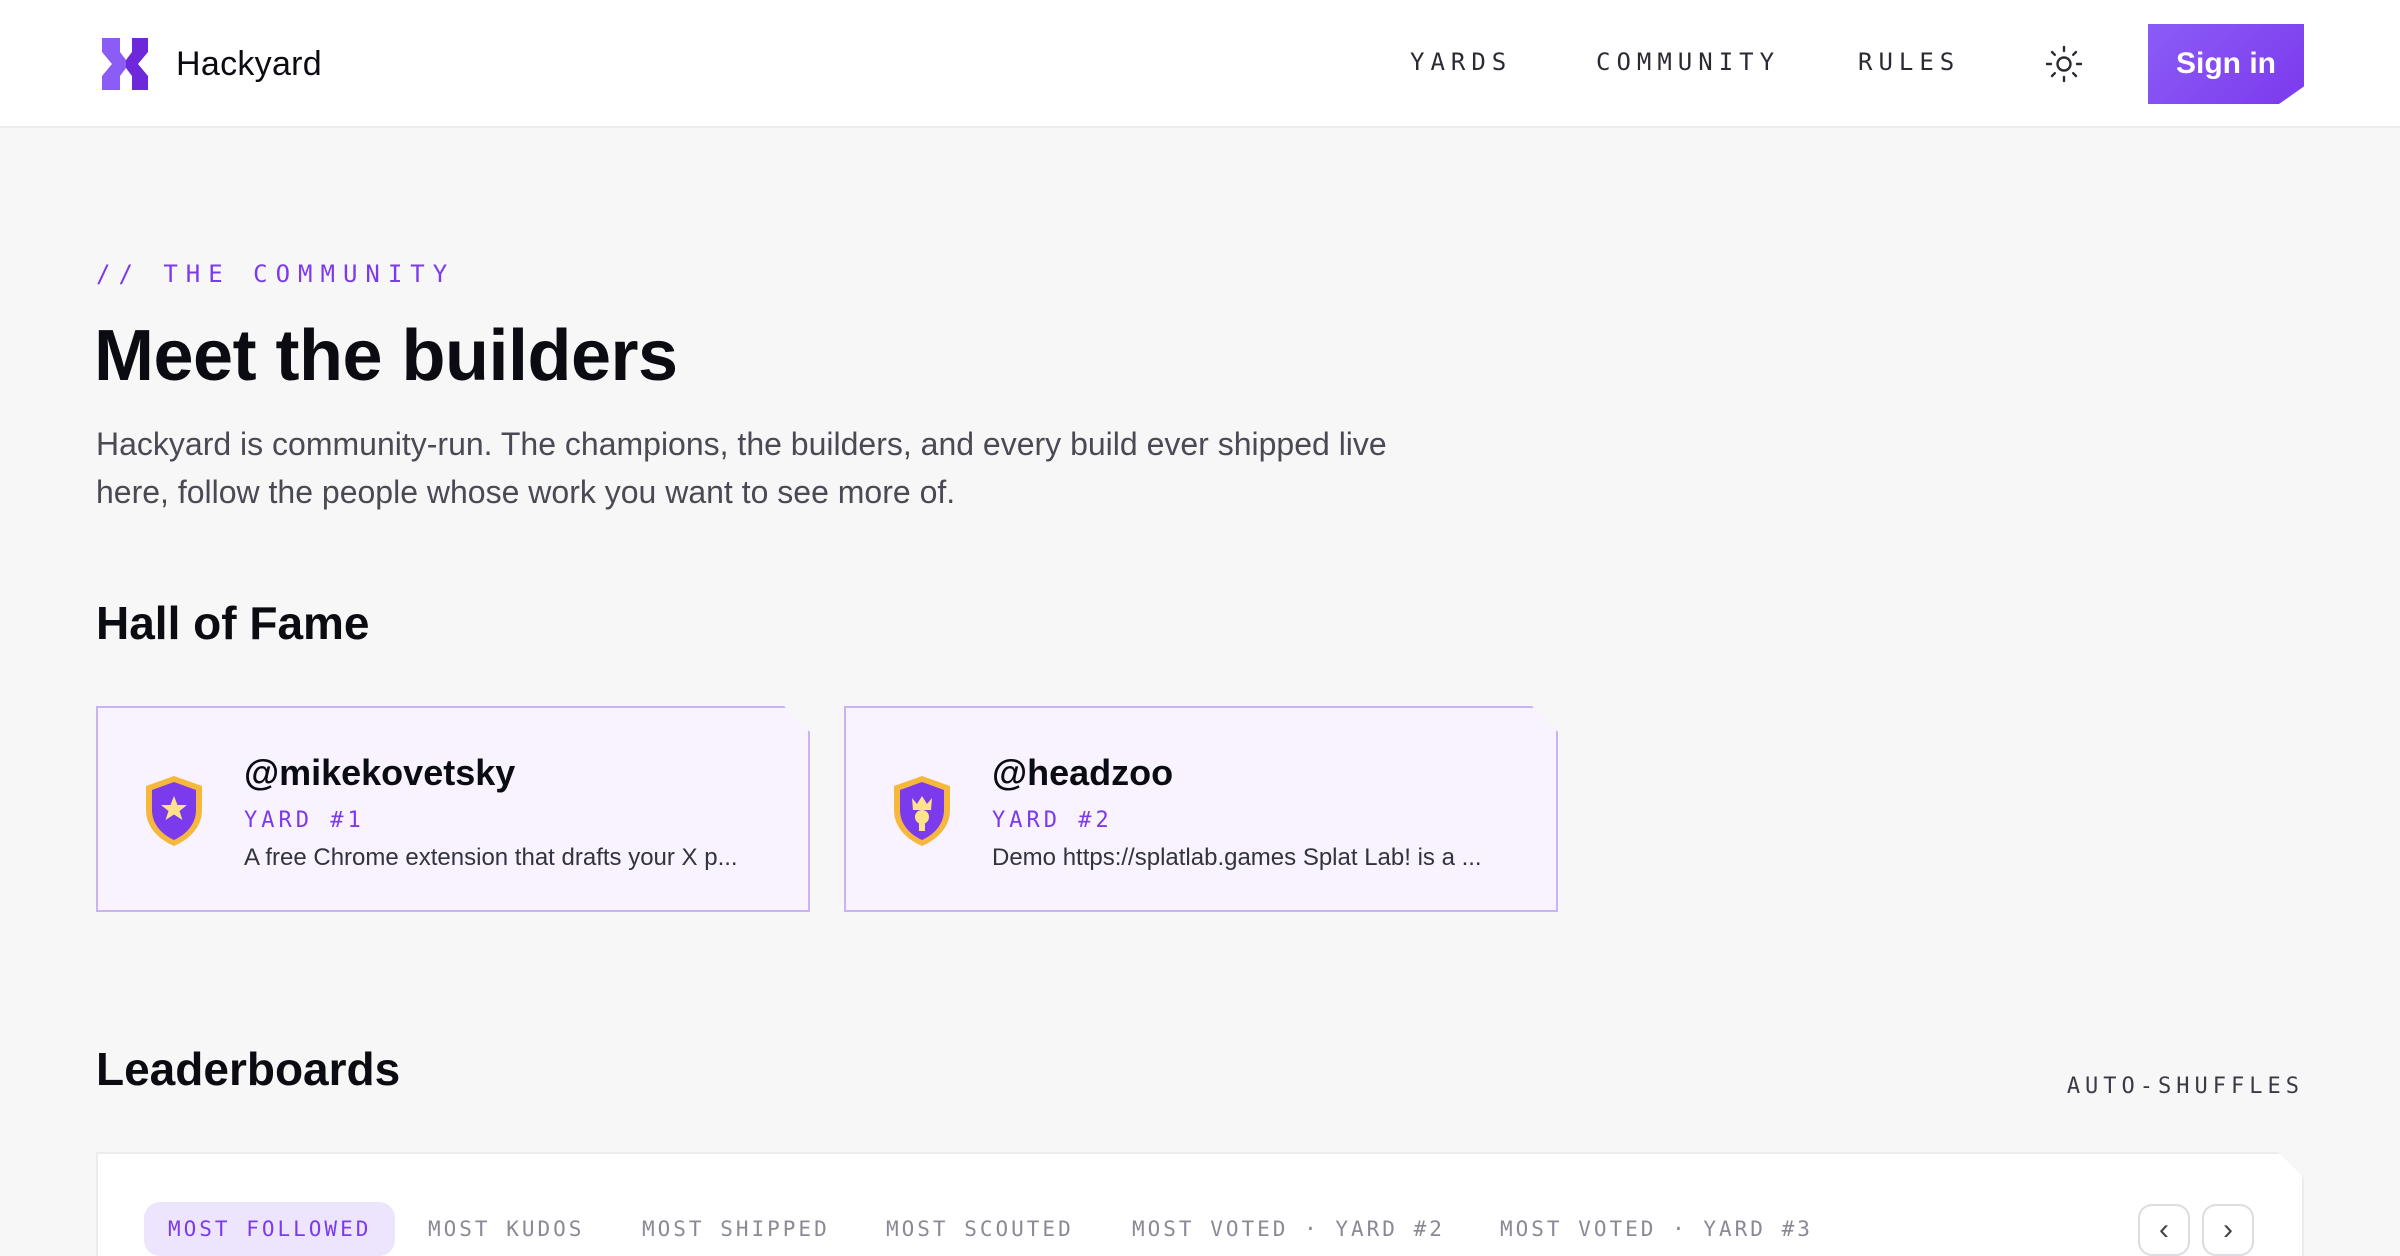 The height and width of the screenshot is (1256, 2400). What do you see at coordinates (1052, 820) in the screenshot?
I see `yard-label: YARD #2` at bounding box center [1052, 820].